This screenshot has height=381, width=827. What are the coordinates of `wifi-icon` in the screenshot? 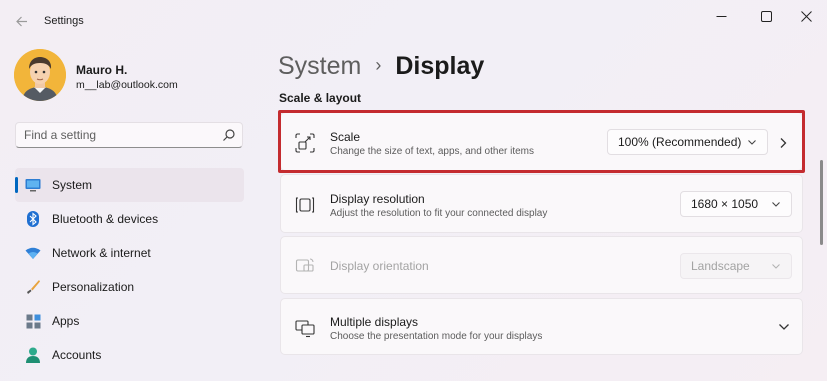 It's located at (33, 253).